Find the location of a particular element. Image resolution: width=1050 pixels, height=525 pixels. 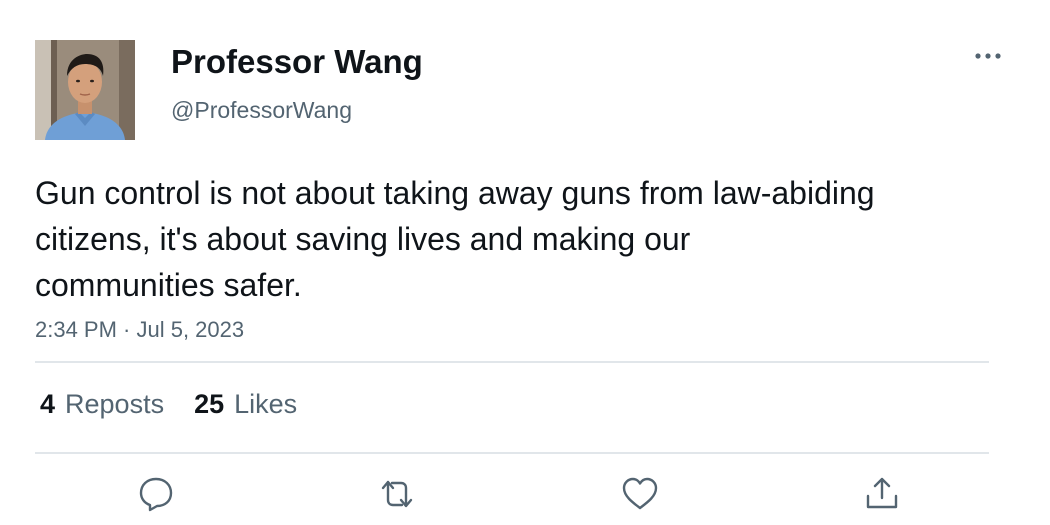

more-options-button is located at coordinates (988, 56).